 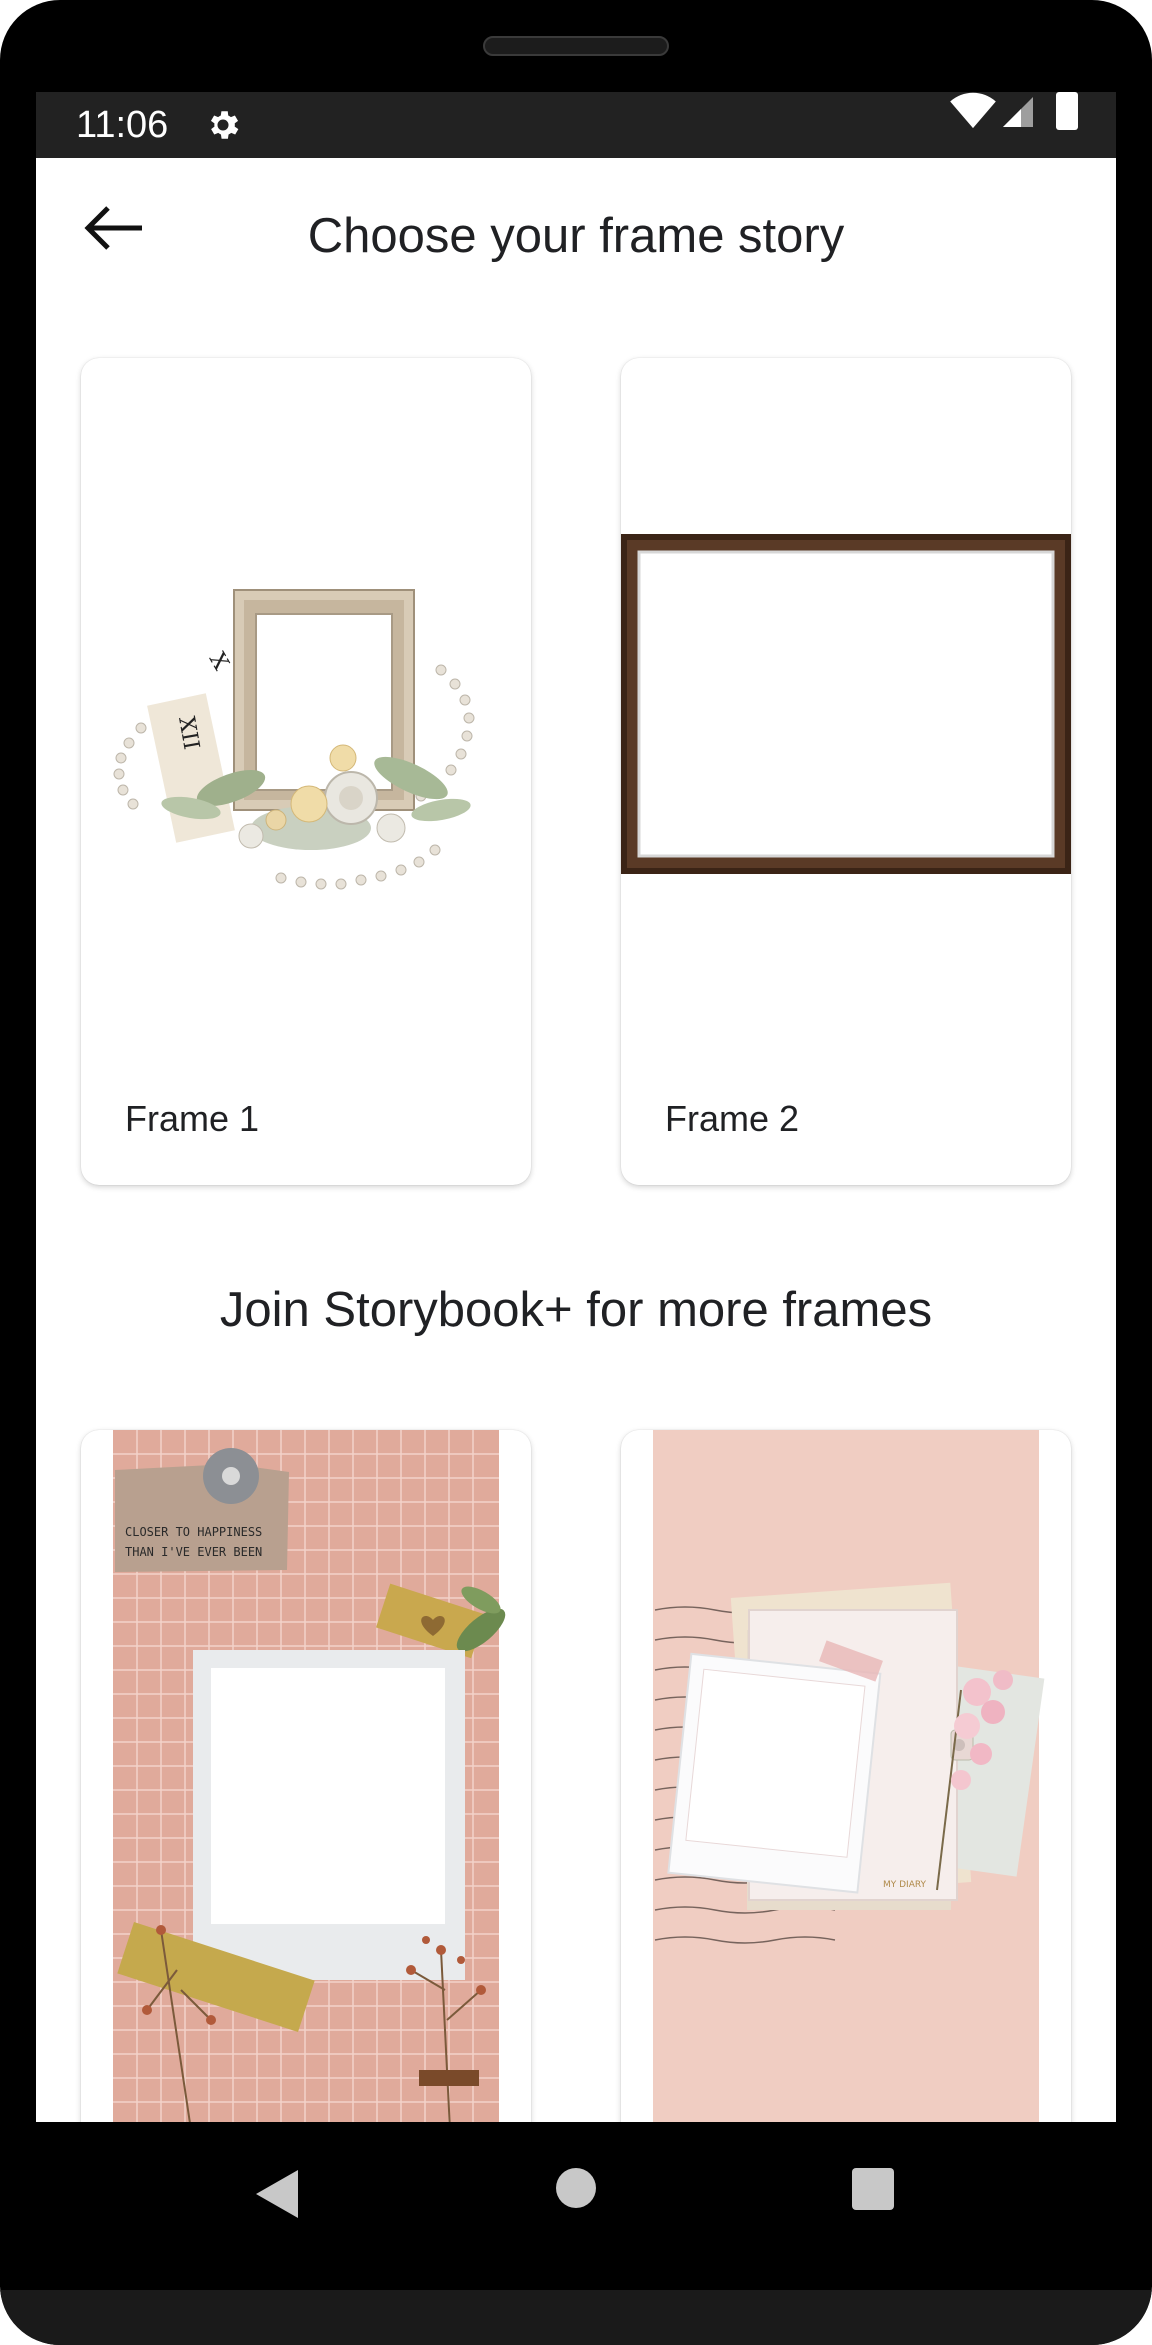 I want to click on frame-1-thumbnail: XII III X, so click(x=294, y=739).